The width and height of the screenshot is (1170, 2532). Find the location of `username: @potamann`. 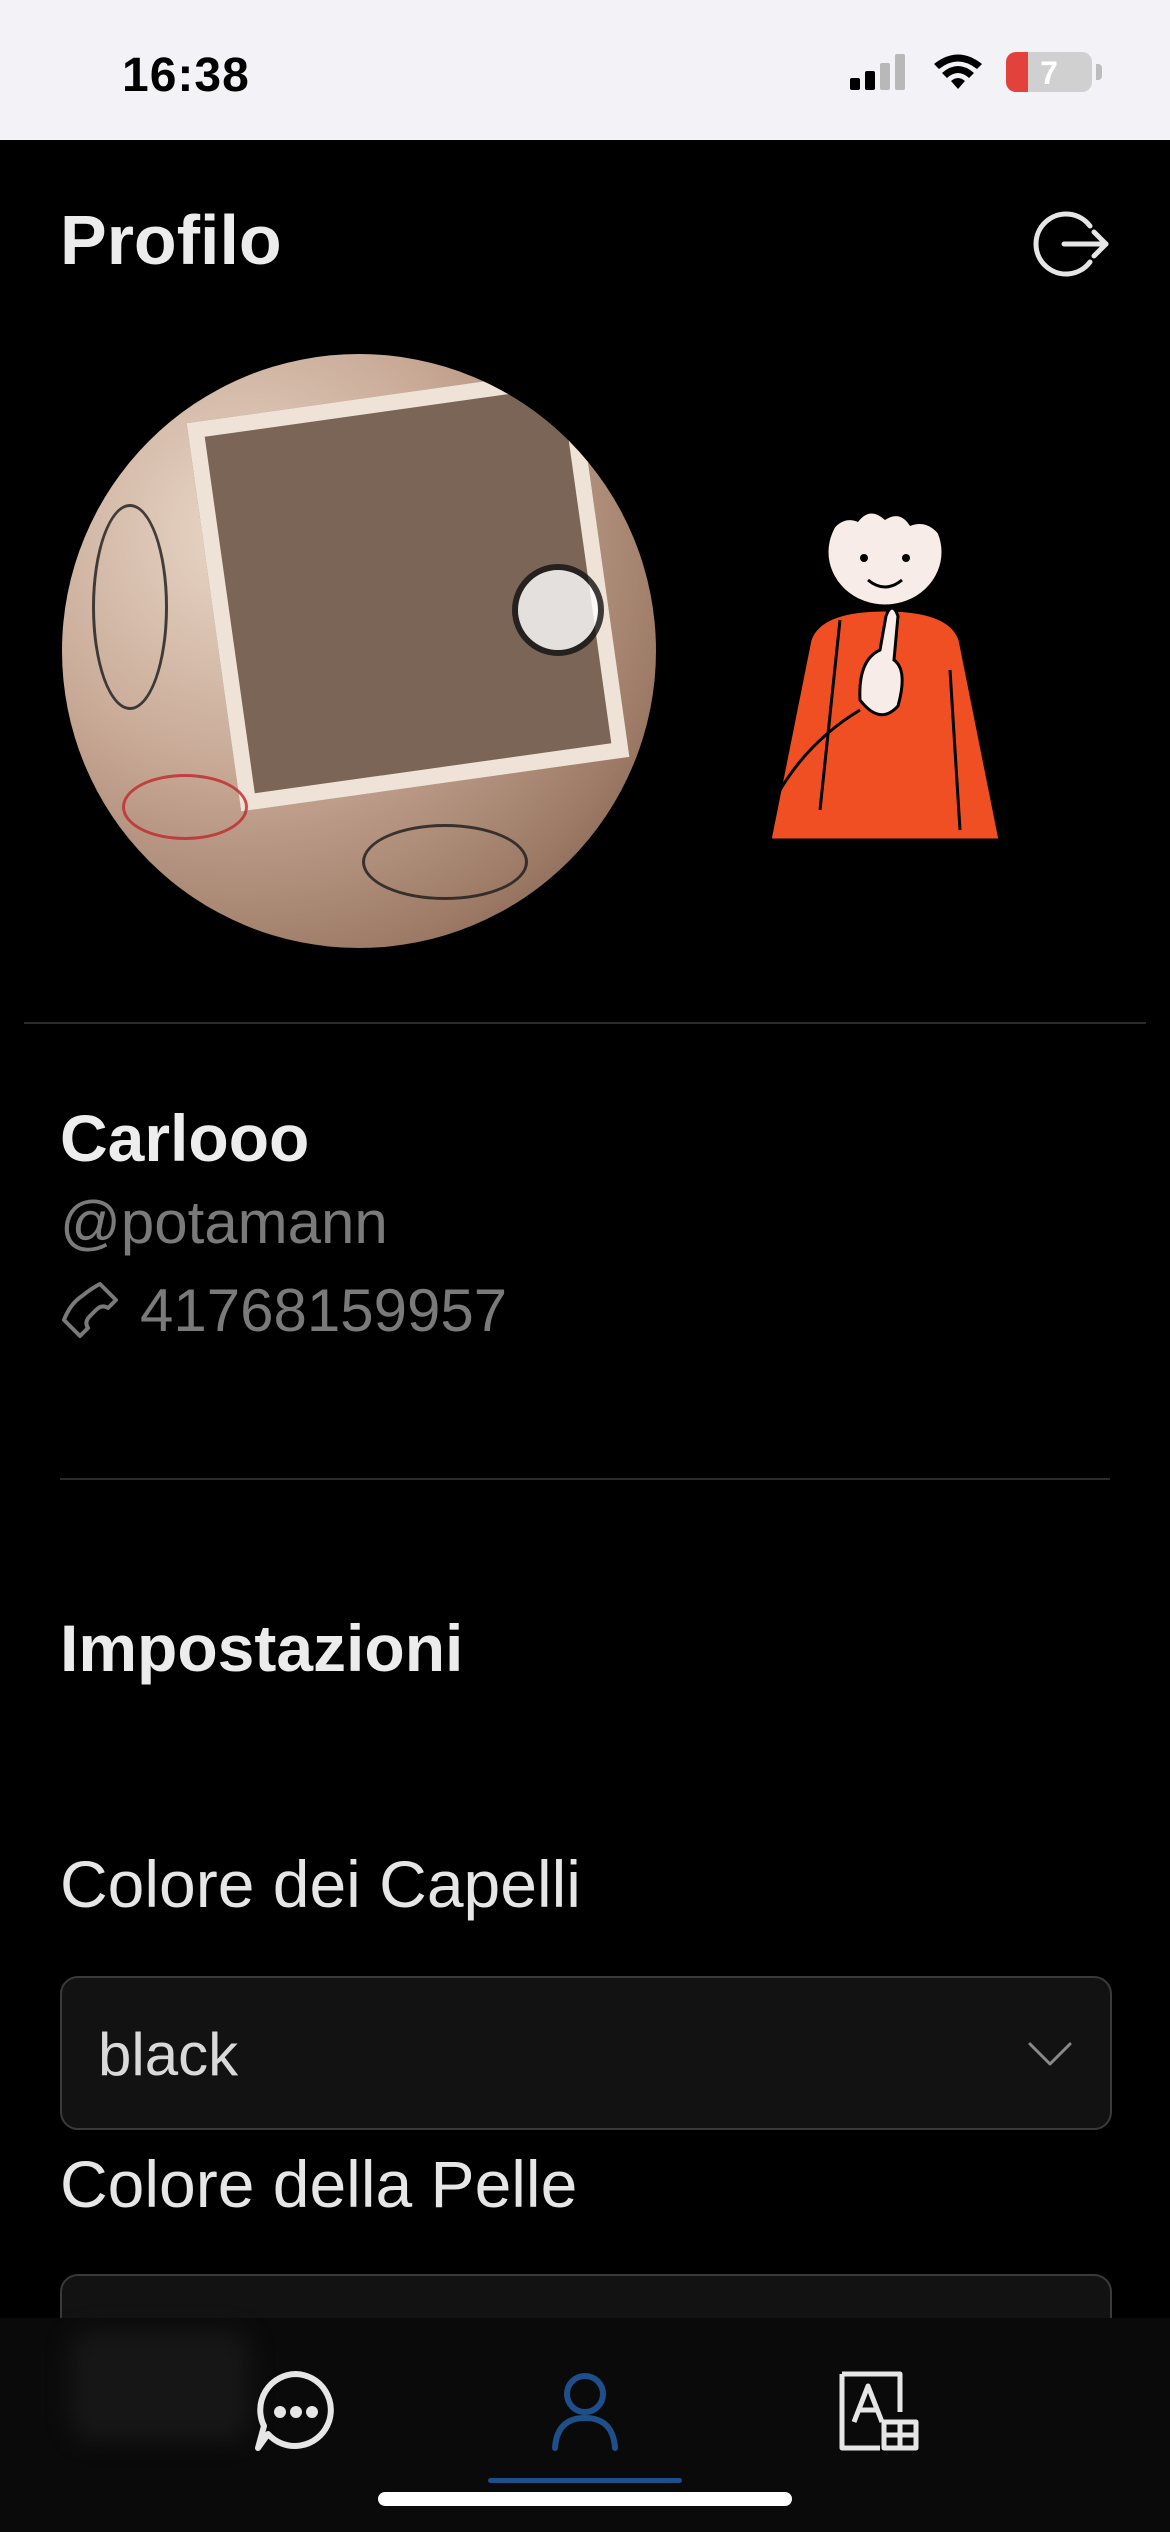

username: @potamann is located at coordinates (224, 1222).